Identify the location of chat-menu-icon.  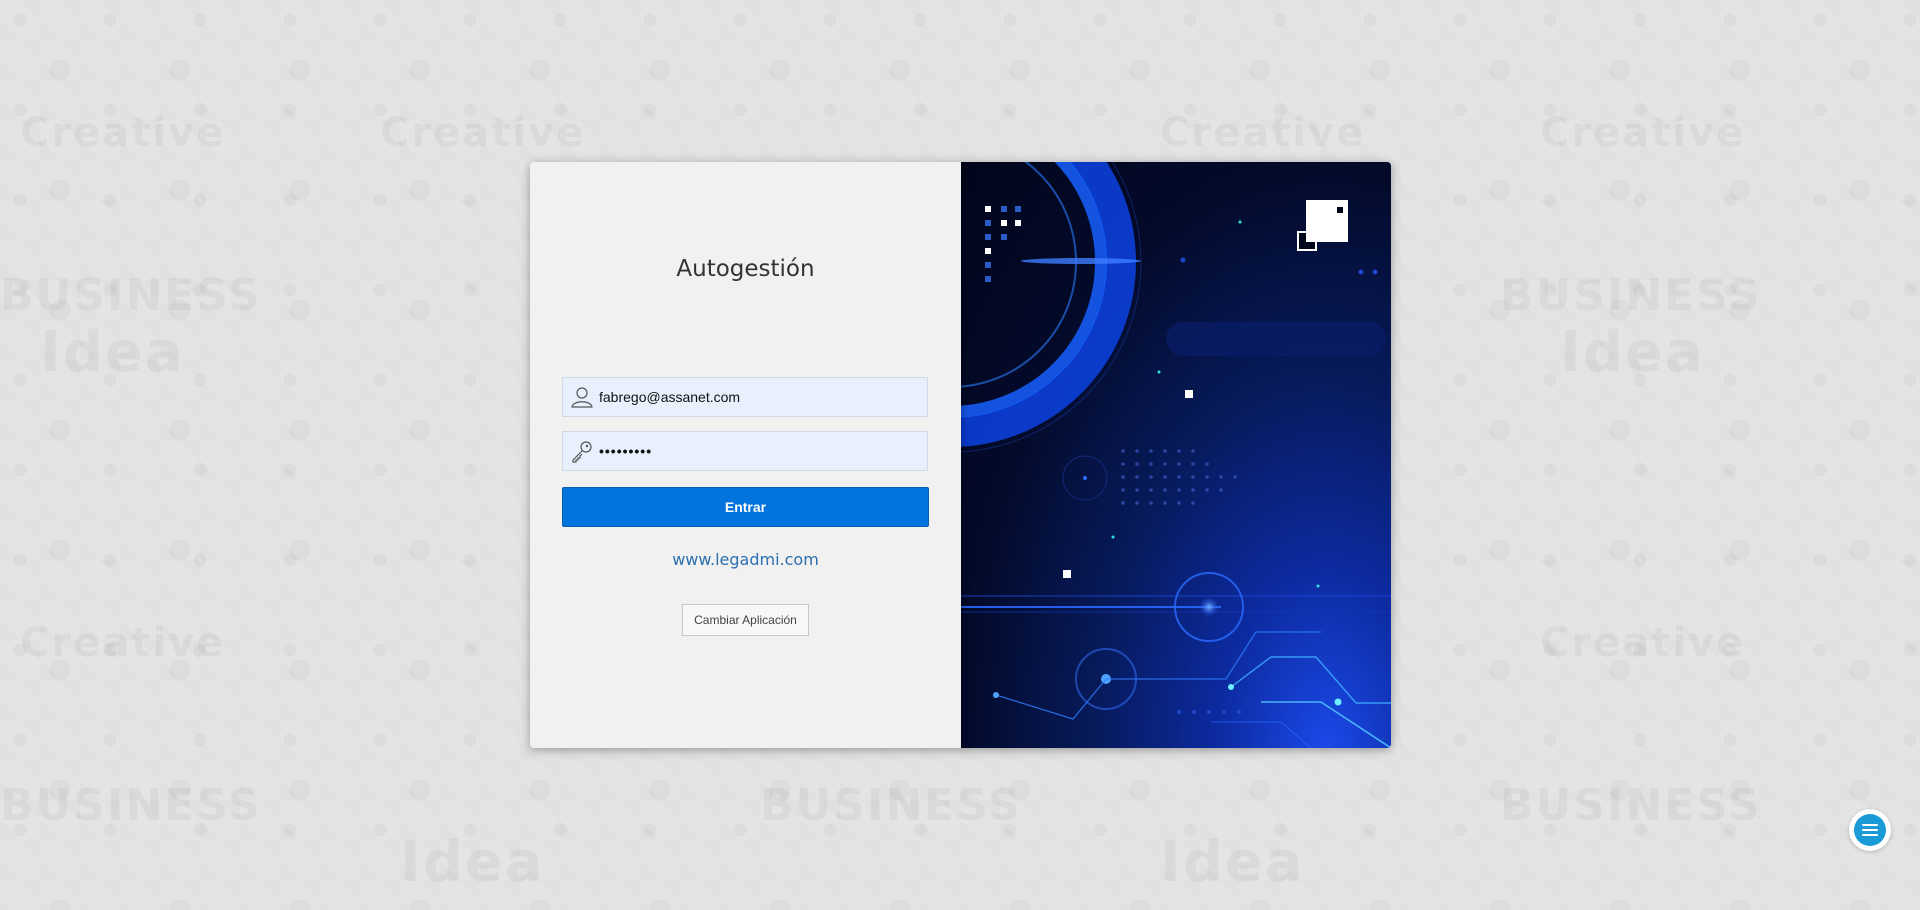
(1870, 830).